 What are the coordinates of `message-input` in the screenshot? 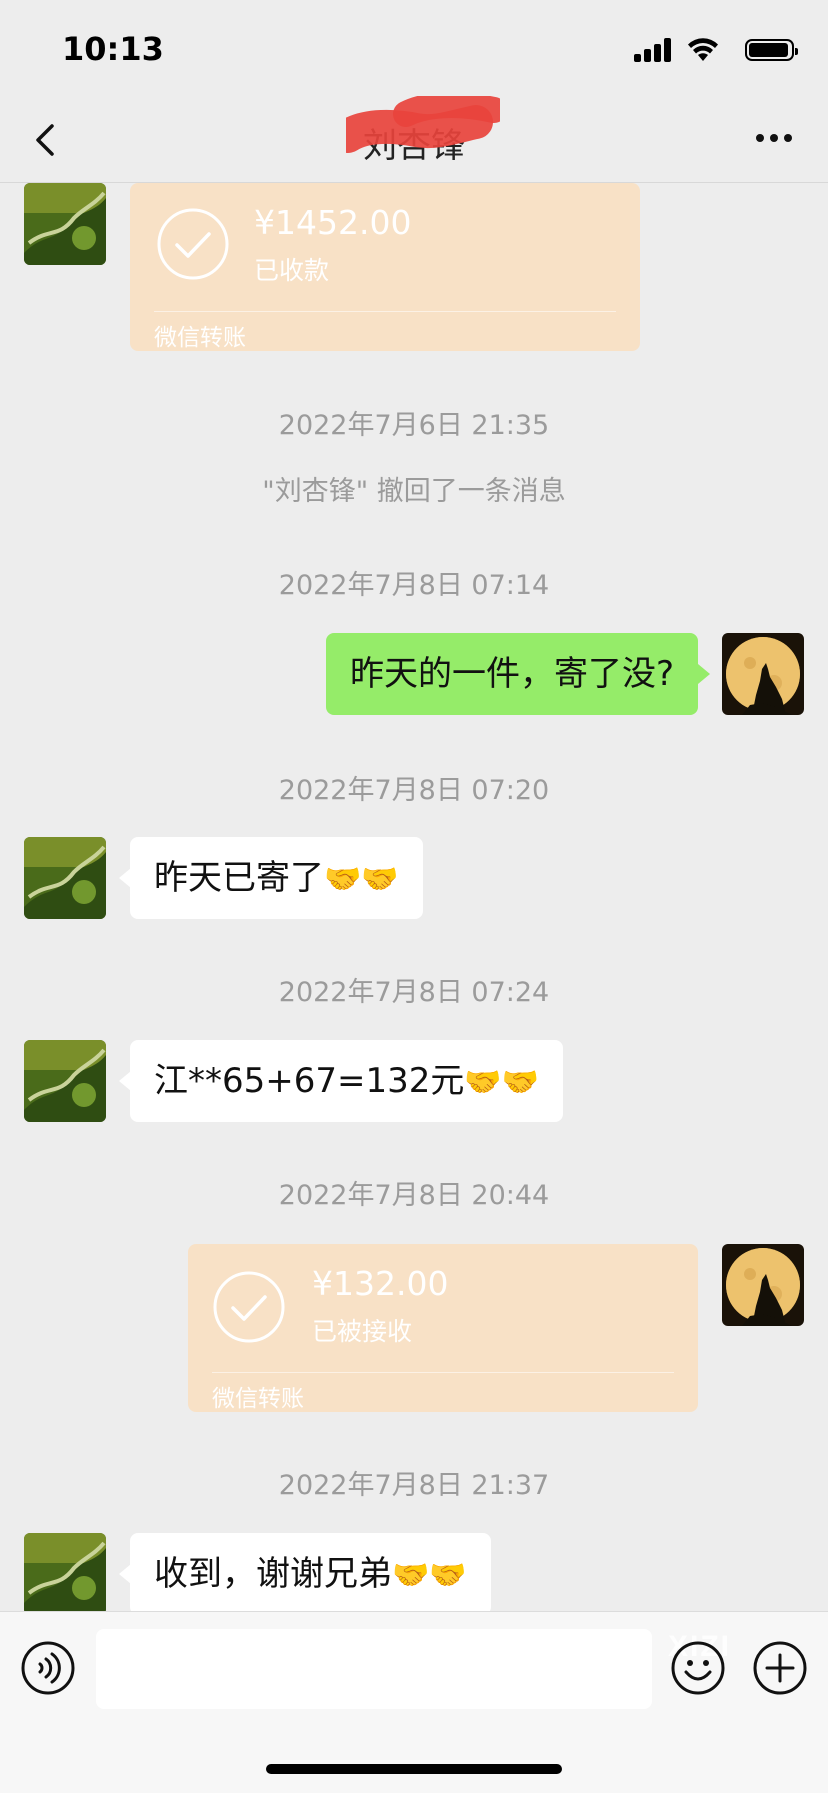 It's located at (374, 1669).